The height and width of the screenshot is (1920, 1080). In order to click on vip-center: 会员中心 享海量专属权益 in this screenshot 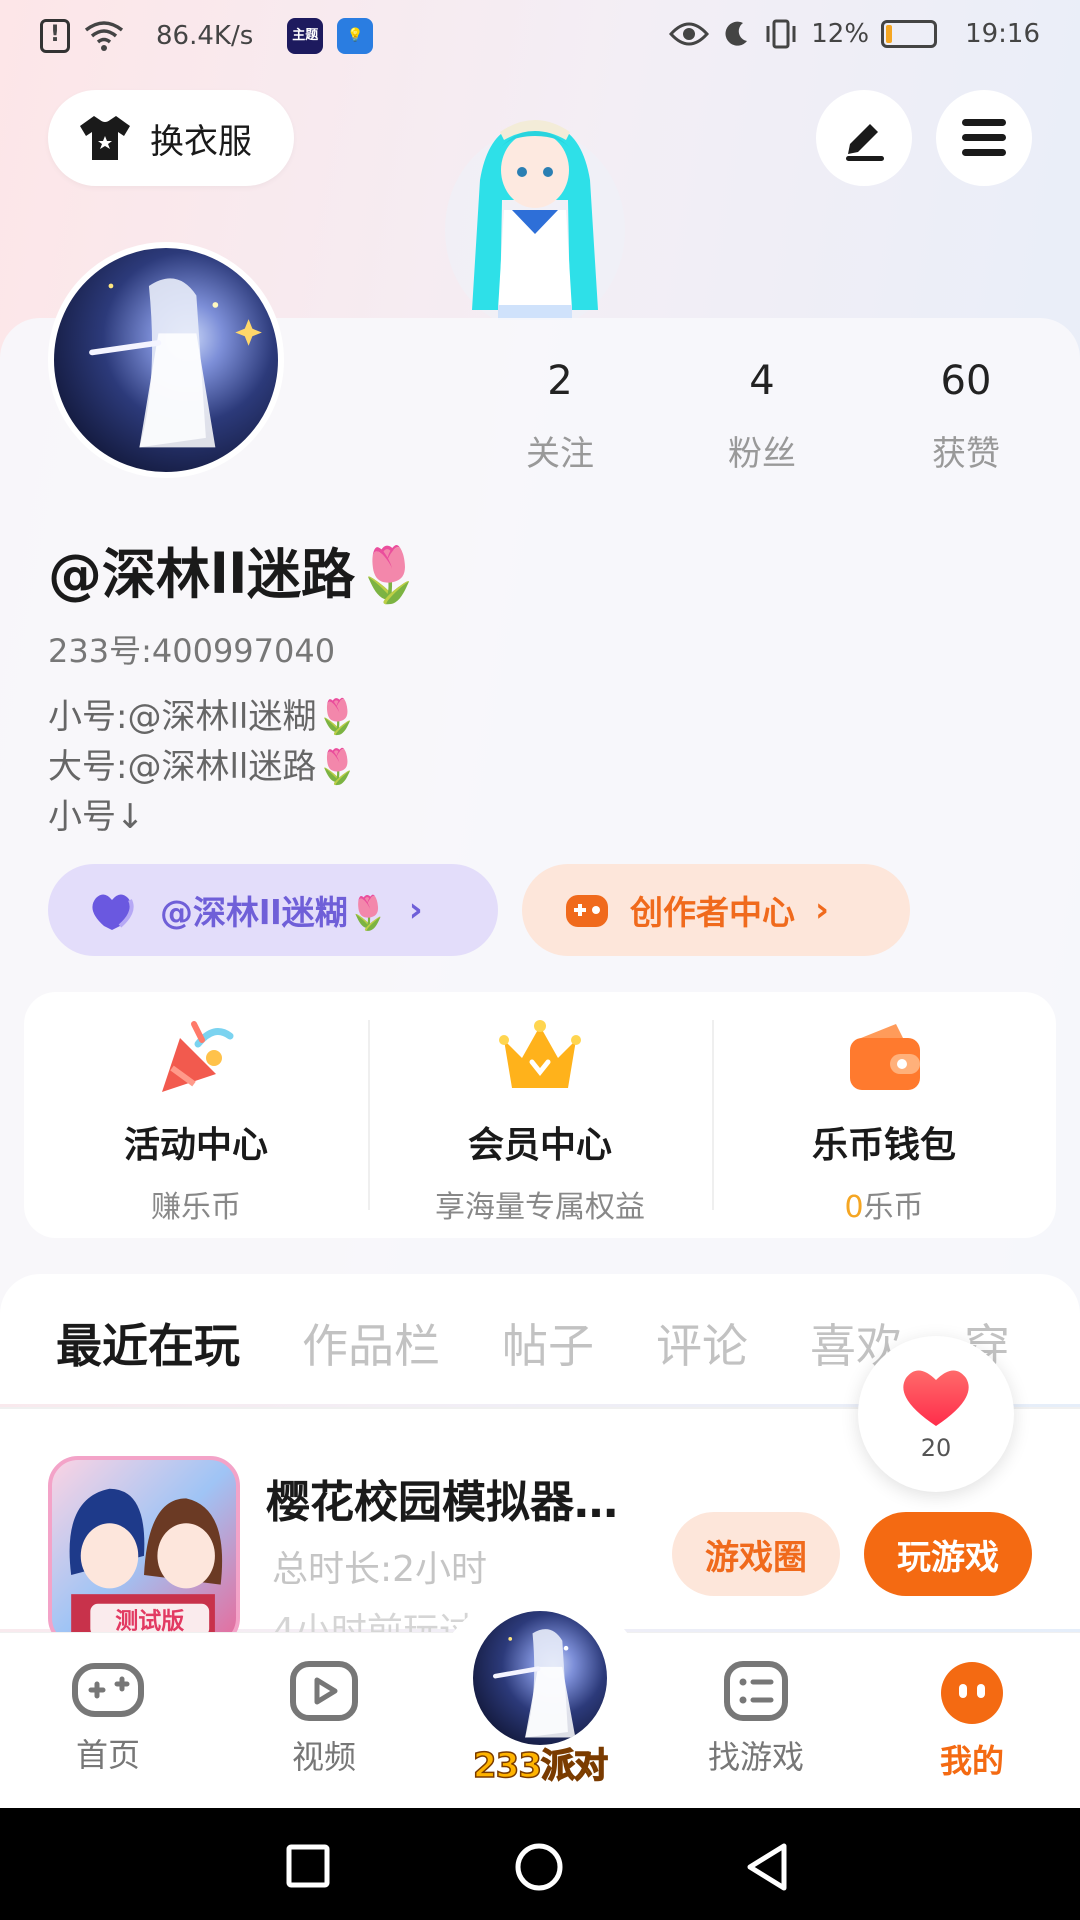, I will do `click(540, 1115)`.